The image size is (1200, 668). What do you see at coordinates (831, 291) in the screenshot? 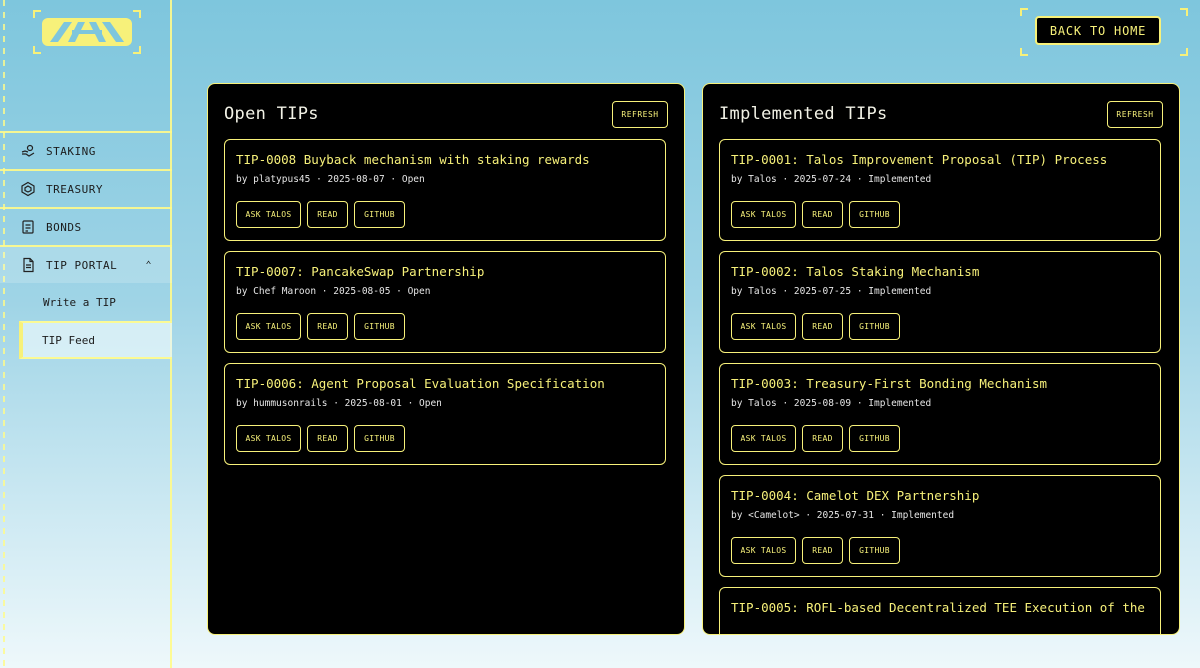
I see `tip-meta: by Talos · 2025-07-25 · Implemented` at bounding box center [831, 291].